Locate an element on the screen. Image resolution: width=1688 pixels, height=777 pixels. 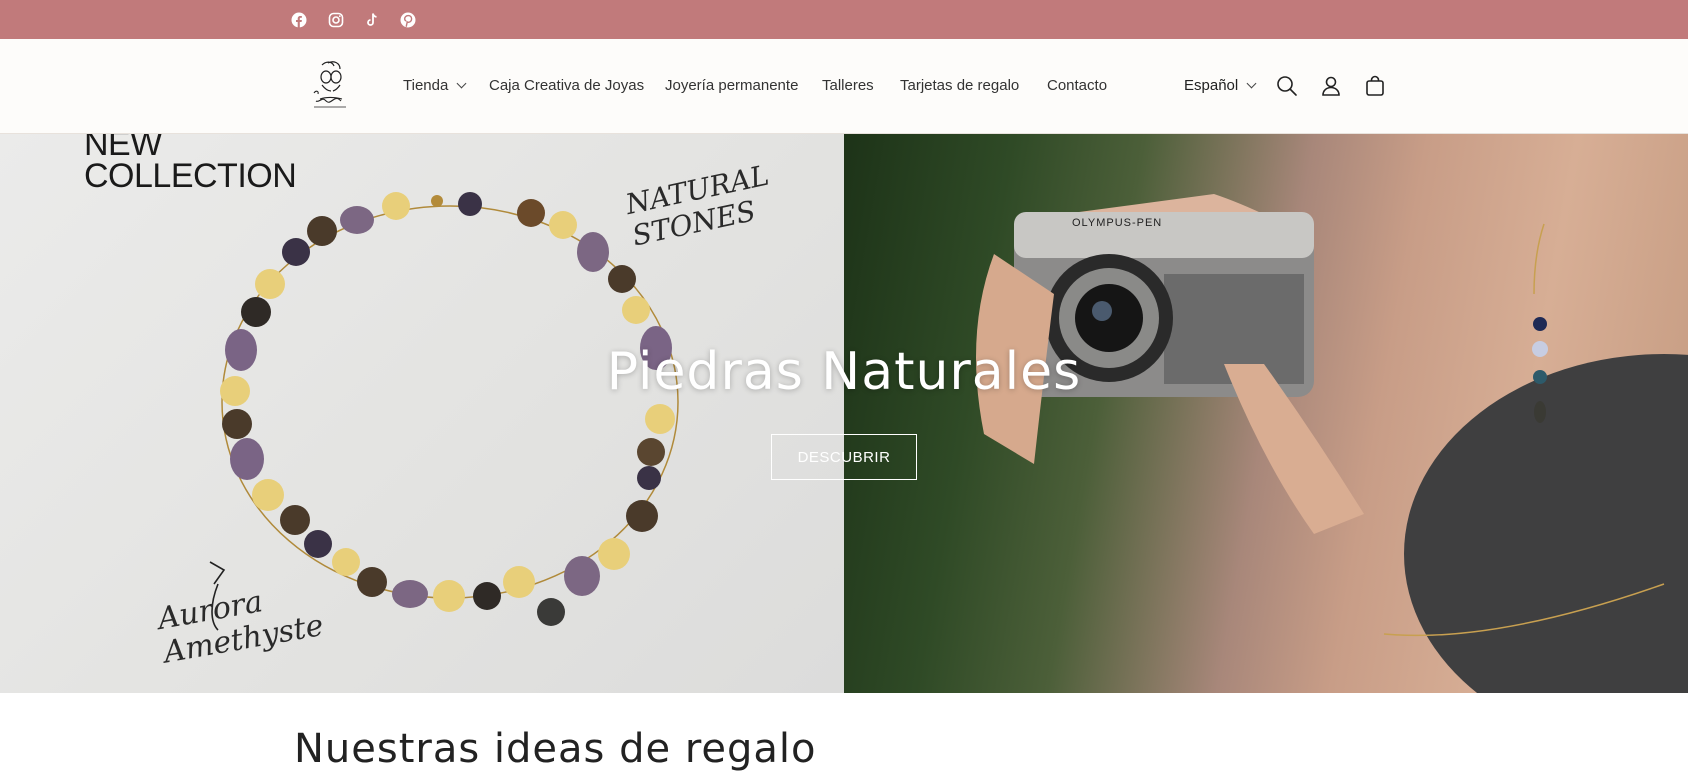
tiktok-icon is located at coordinates (372, 20).